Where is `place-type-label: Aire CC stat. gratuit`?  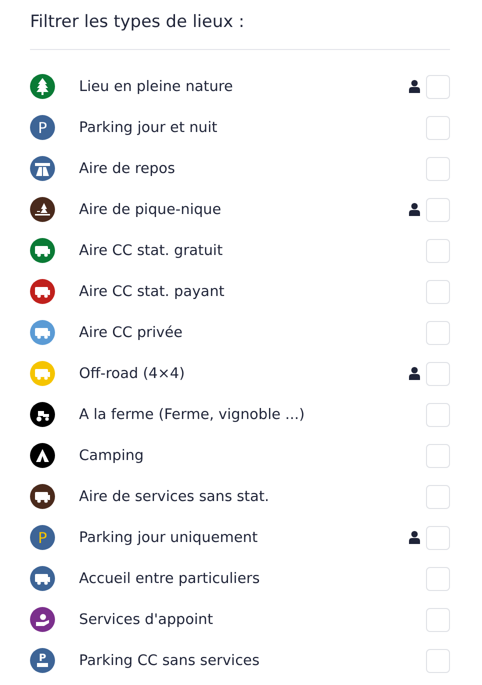 place-type-label: Aire CC stat. gratuit is located at coordinates (151, 250).